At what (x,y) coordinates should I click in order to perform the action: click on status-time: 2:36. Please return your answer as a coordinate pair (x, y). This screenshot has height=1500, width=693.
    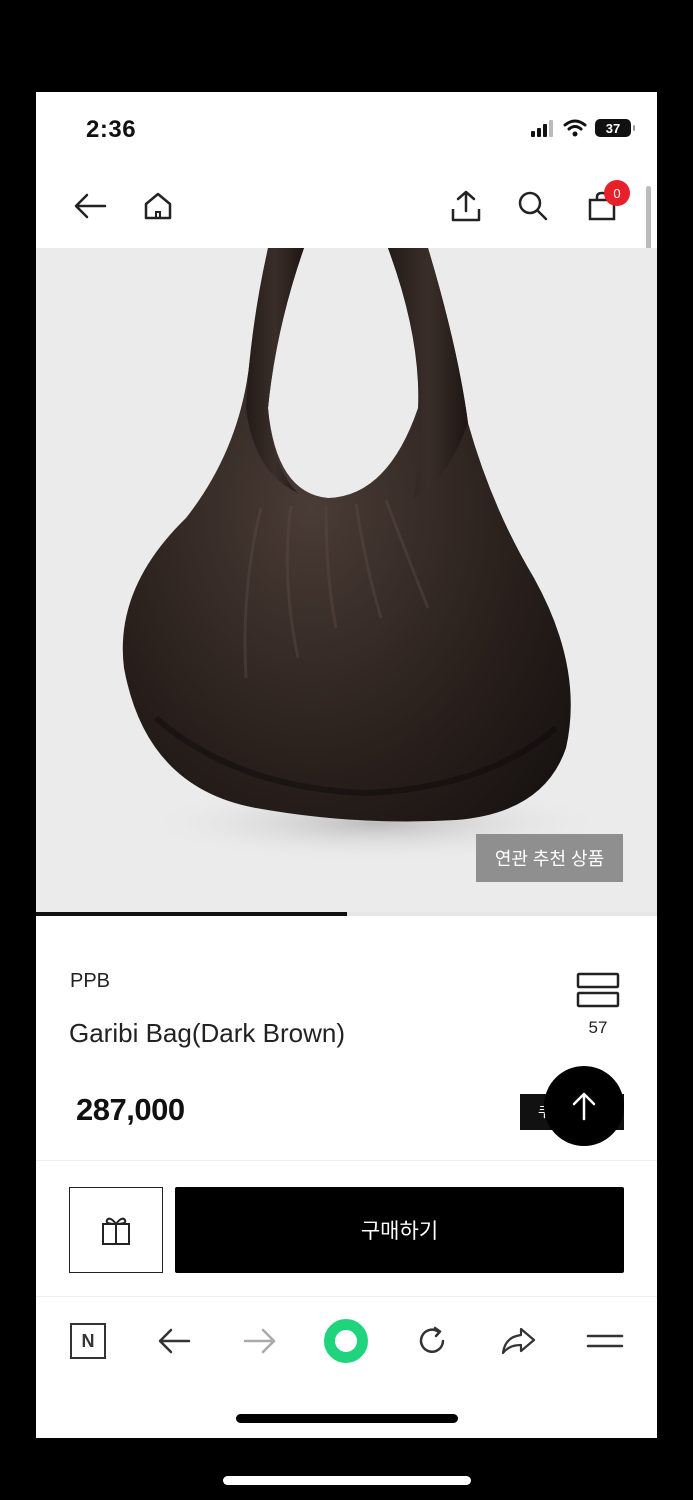
    Looking at the image, I should click on (111, 129).